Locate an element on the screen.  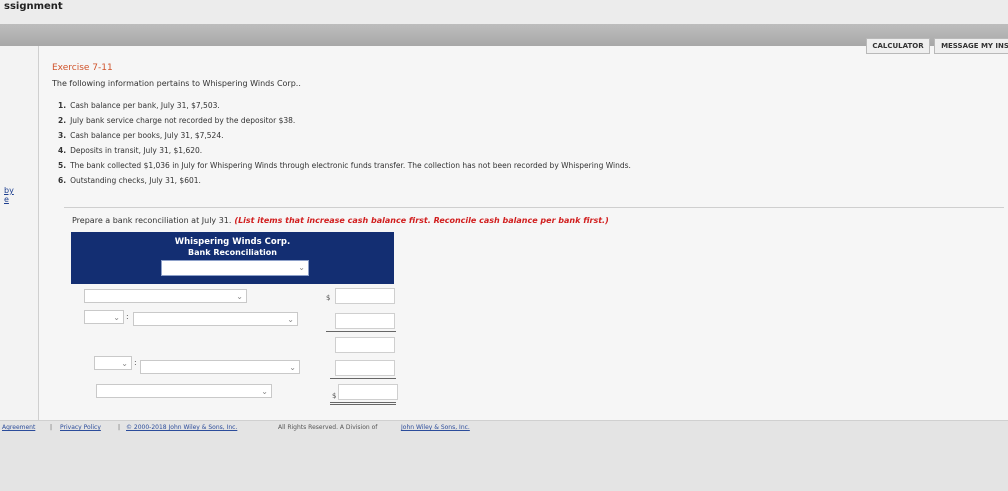
date-select: ⌄ is located at coordinates (235, 268).